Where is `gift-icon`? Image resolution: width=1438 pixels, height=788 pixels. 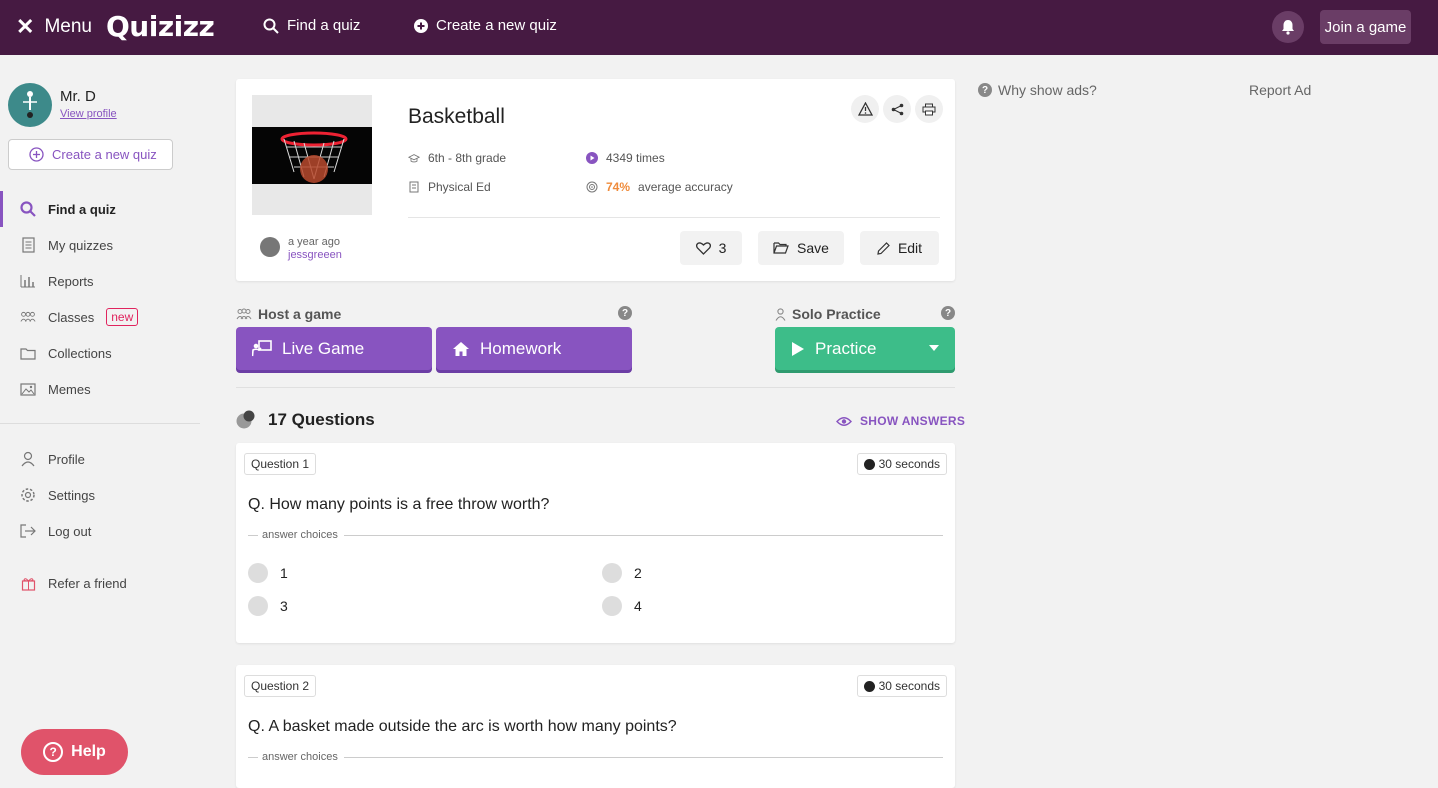
gift-icon is located at coordinates (28, 583).